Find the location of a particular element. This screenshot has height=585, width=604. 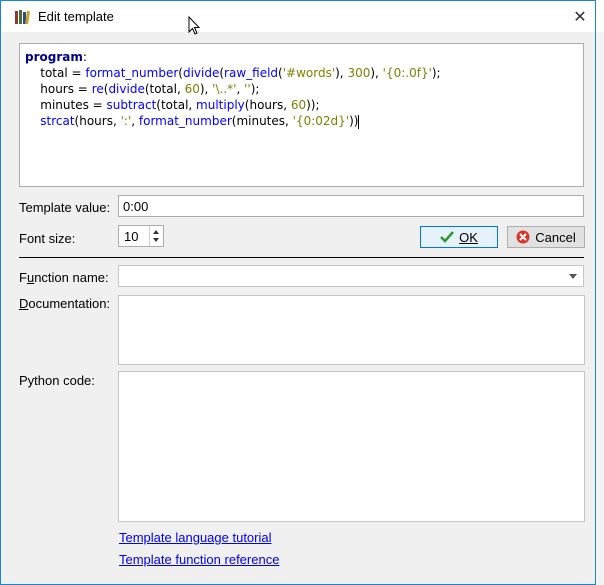

template-tutorial-link: Template language tutorial is located at coordinates (195, 537).